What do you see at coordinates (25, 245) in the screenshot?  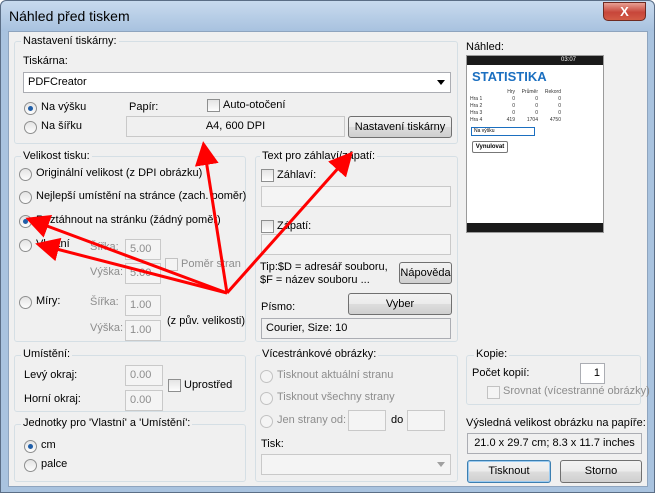 I see `custom-size-radio` at bounding box center [25, 245].